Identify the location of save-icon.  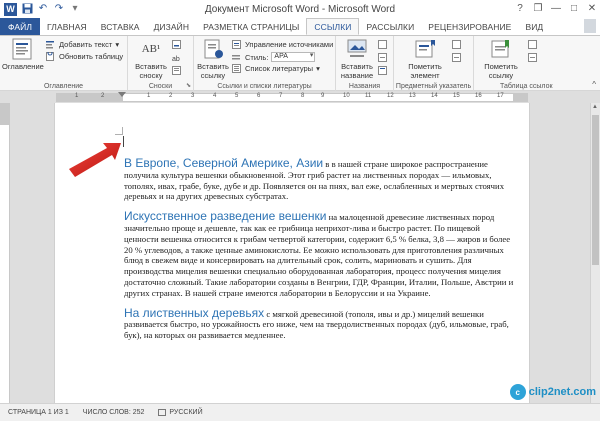
(27, 9).